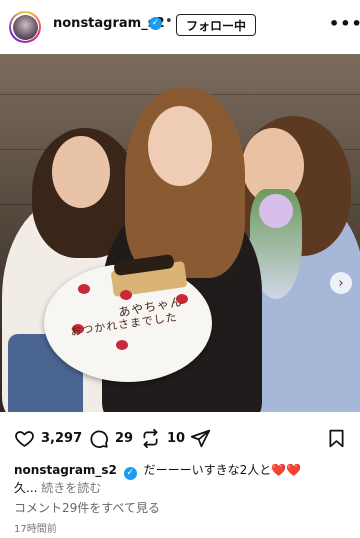 This screenshot has height=538, width=360. Describe the element at coordinates (124, 438) in the screenshot. I see `comment-count: 29` at that location.